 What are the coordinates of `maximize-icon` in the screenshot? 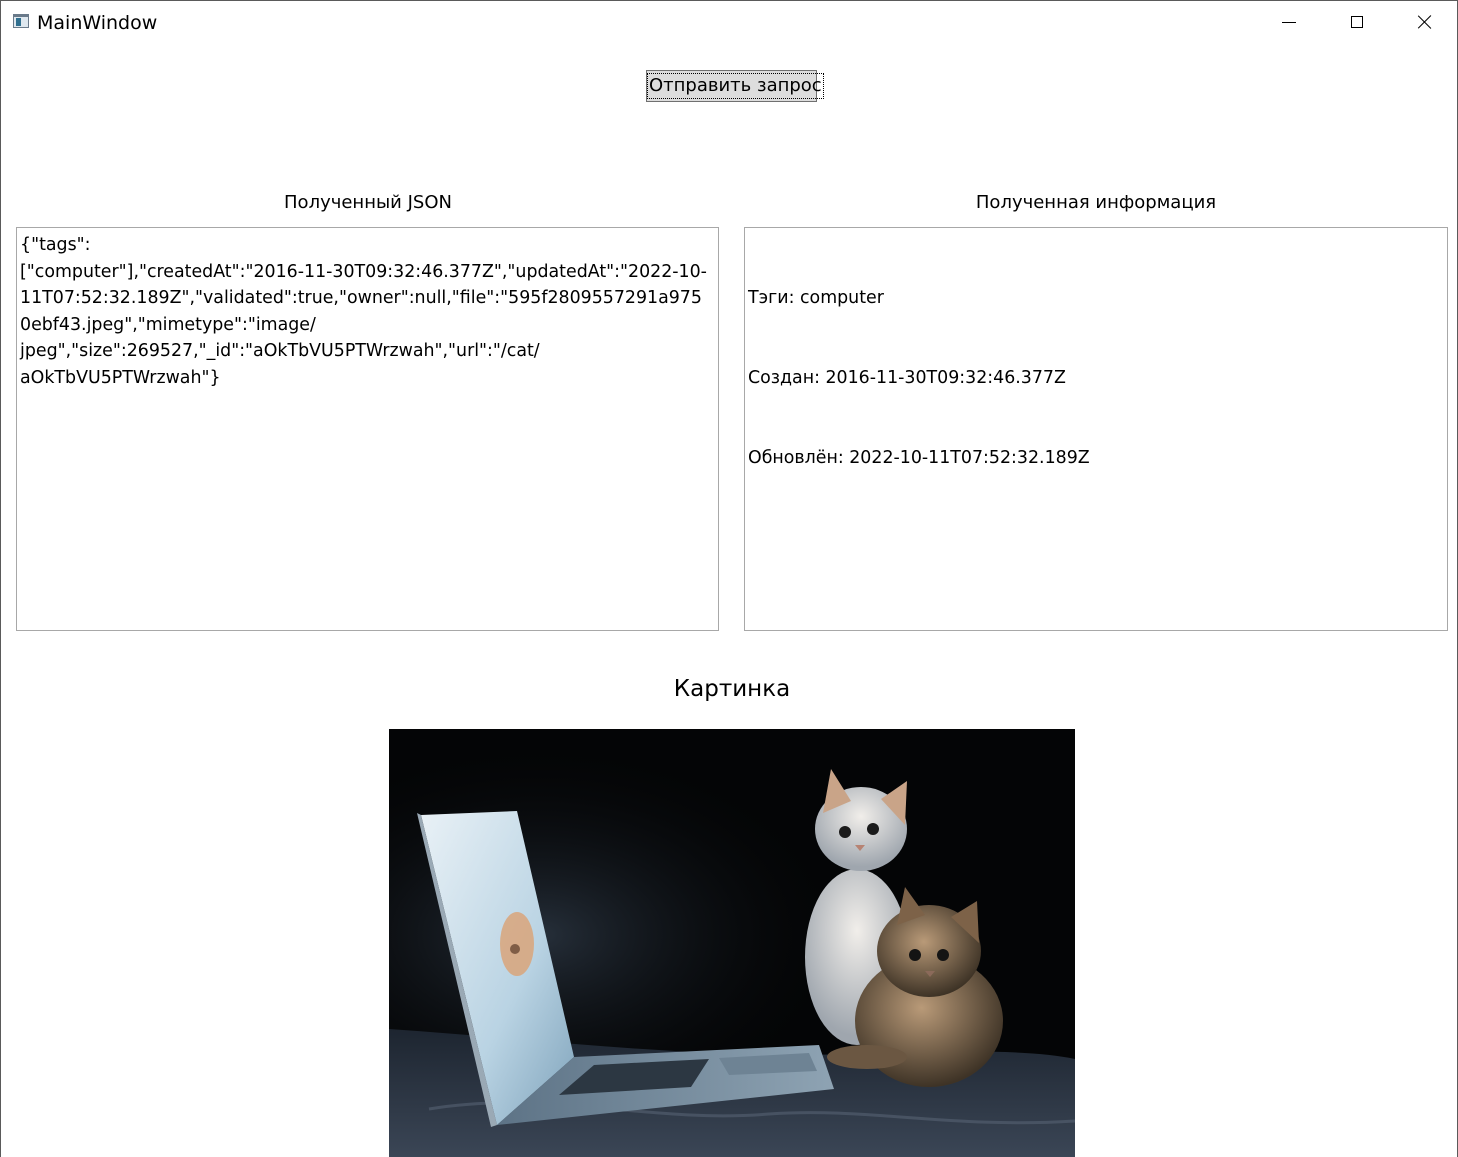 It's located at (1357, 22).